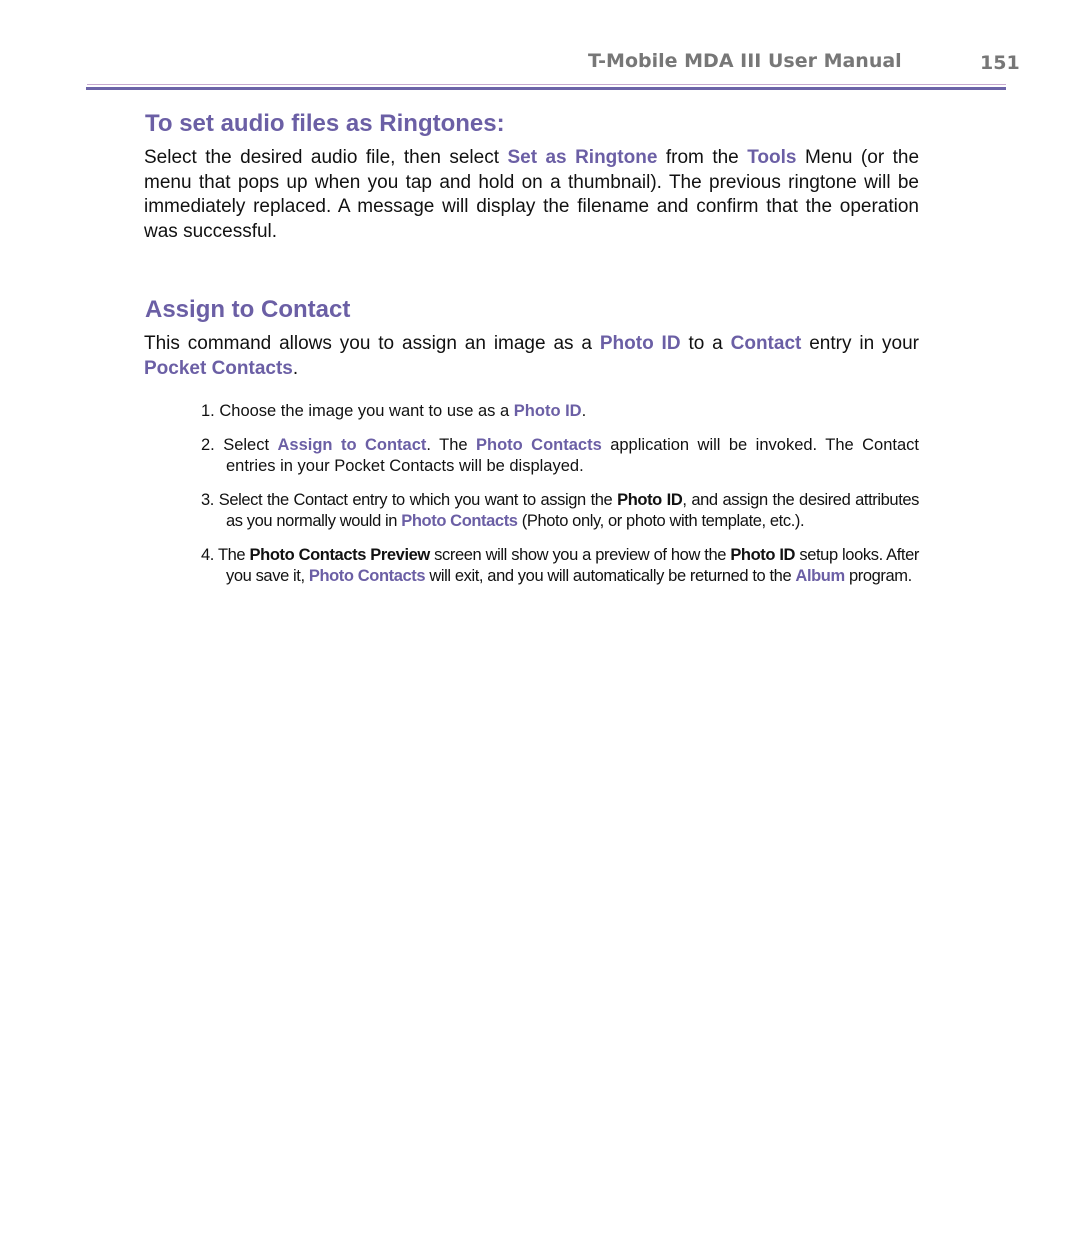 Image resolution: width=1080 pixels, height=1259 pixels. Describe the element at coordinates (207, 554) in the screenshot. I see `step-number: 4.` at that location.